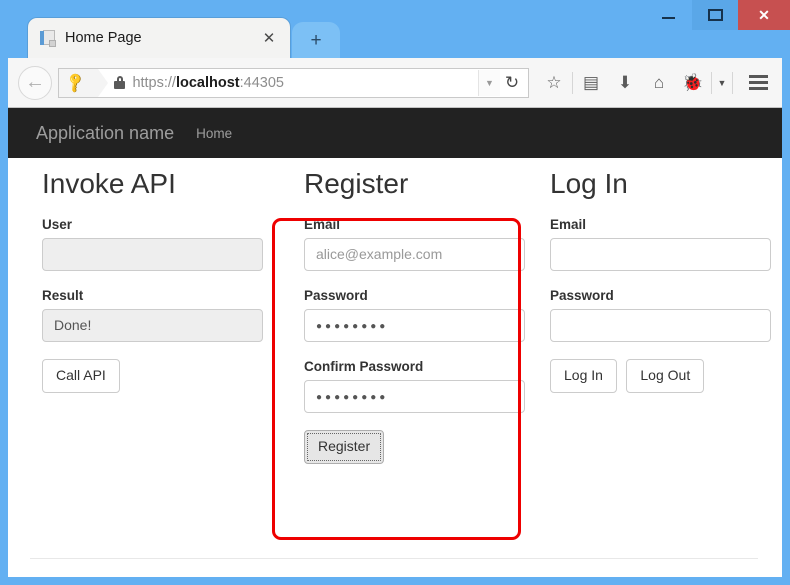 The height and width of the screenshot is (585, 790). I want to click on label-user: User, so click(57, 224).